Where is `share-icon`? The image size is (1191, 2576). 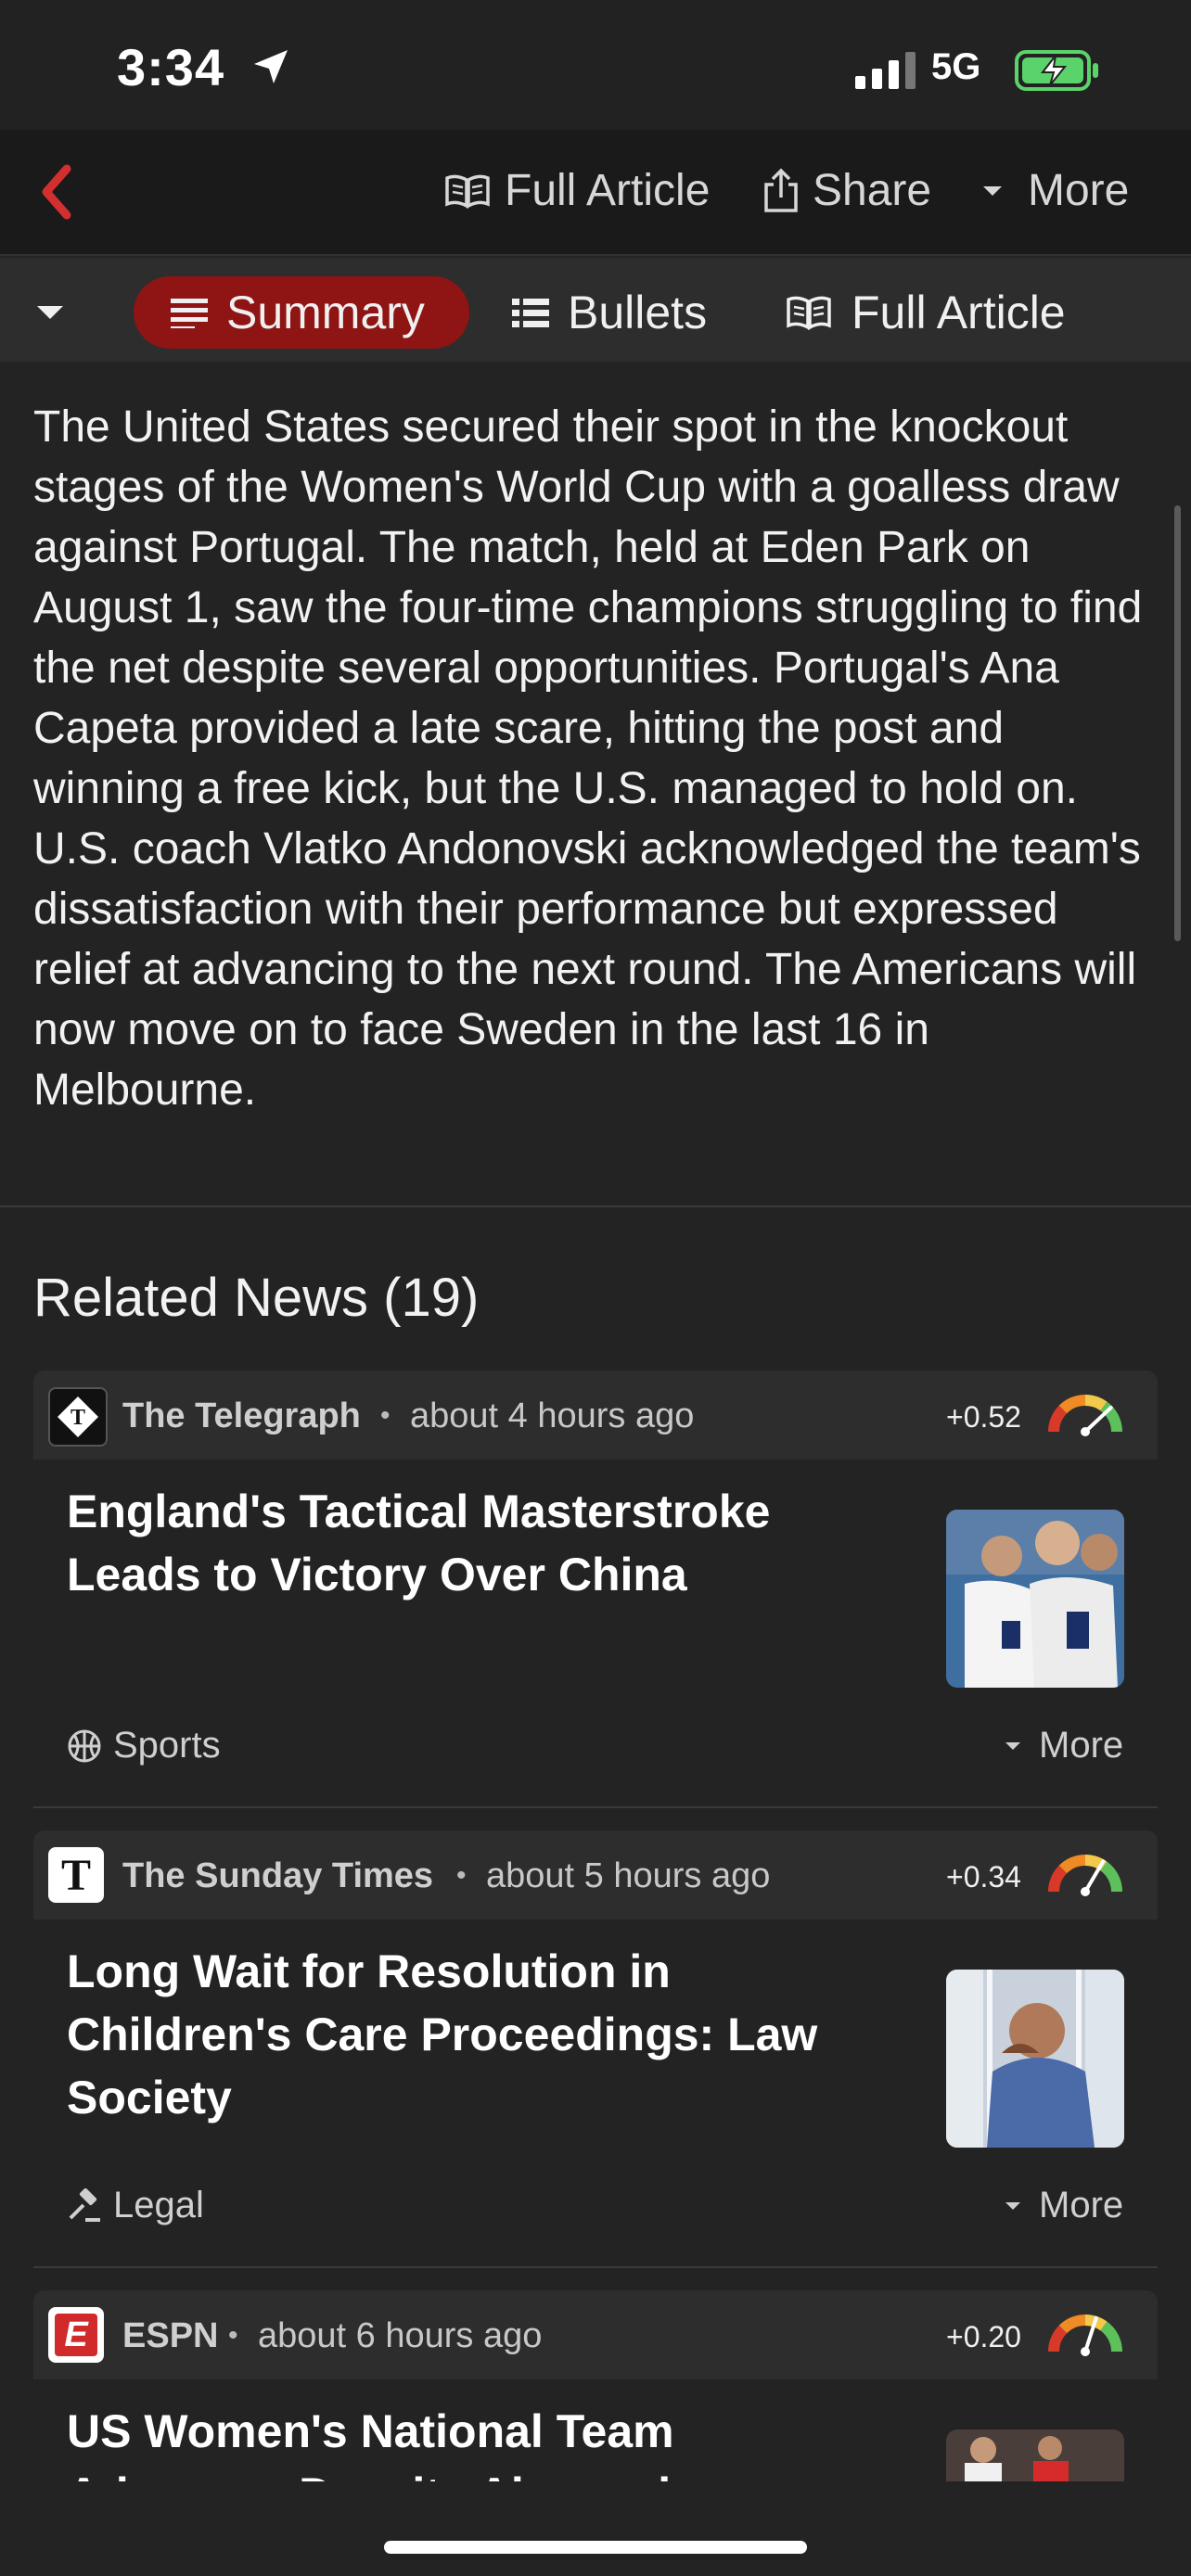
share-icon is located at coordinates (781, 190).